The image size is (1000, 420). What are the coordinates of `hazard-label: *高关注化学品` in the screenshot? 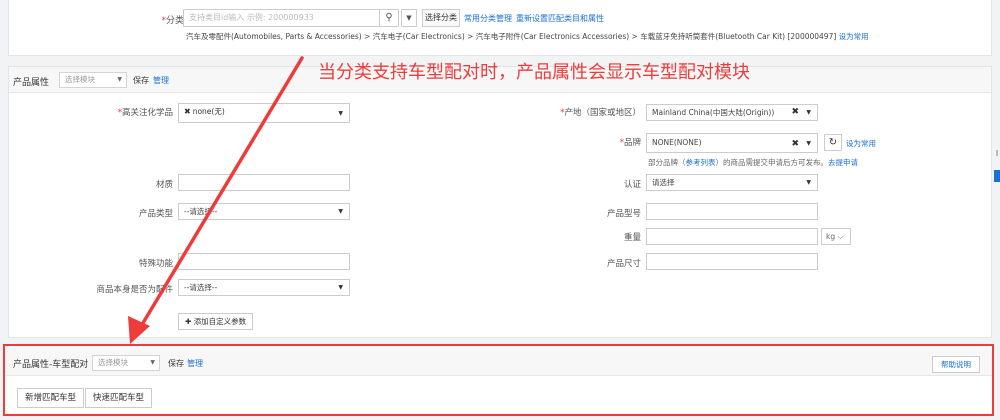 It's located at (145, 113).